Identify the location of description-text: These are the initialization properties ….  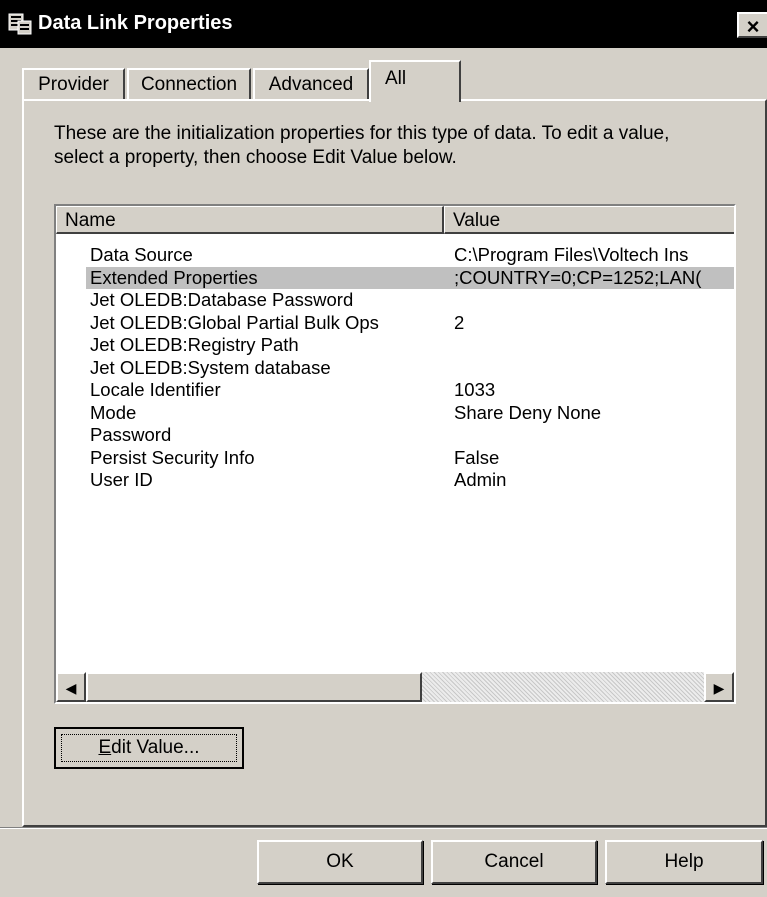
(362, 145).